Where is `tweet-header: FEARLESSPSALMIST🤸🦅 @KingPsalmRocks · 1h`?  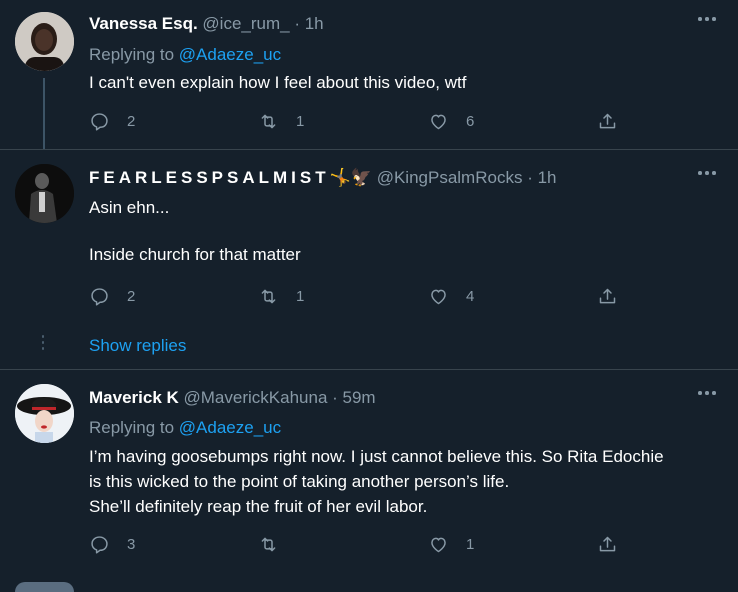 tweet-header: FEARLESSPSALMIST🤸🦅 @KingPsalmRocks · 1h is located at coordinates (383, 178).